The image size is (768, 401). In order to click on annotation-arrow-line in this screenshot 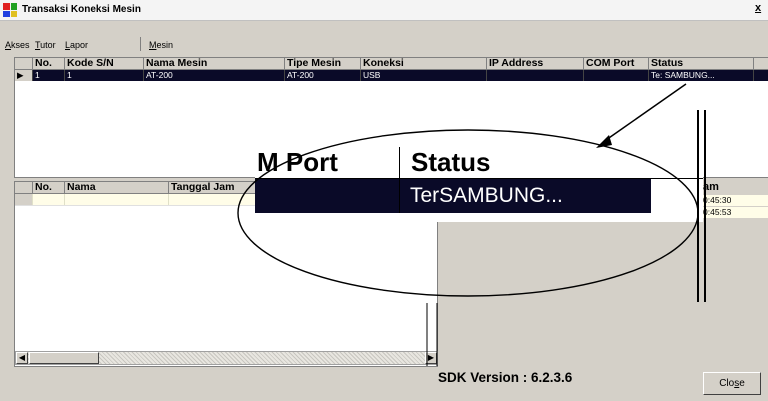, I will do `click(646, 112)`.